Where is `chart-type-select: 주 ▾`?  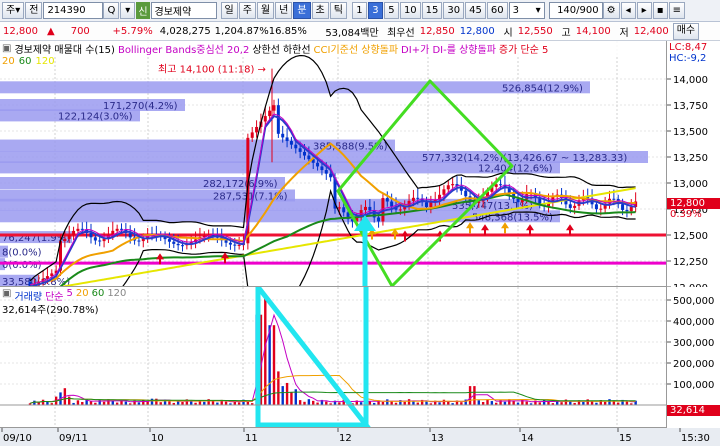
chart-type-select: 주 ▾ is located at coordinates (13, 10).